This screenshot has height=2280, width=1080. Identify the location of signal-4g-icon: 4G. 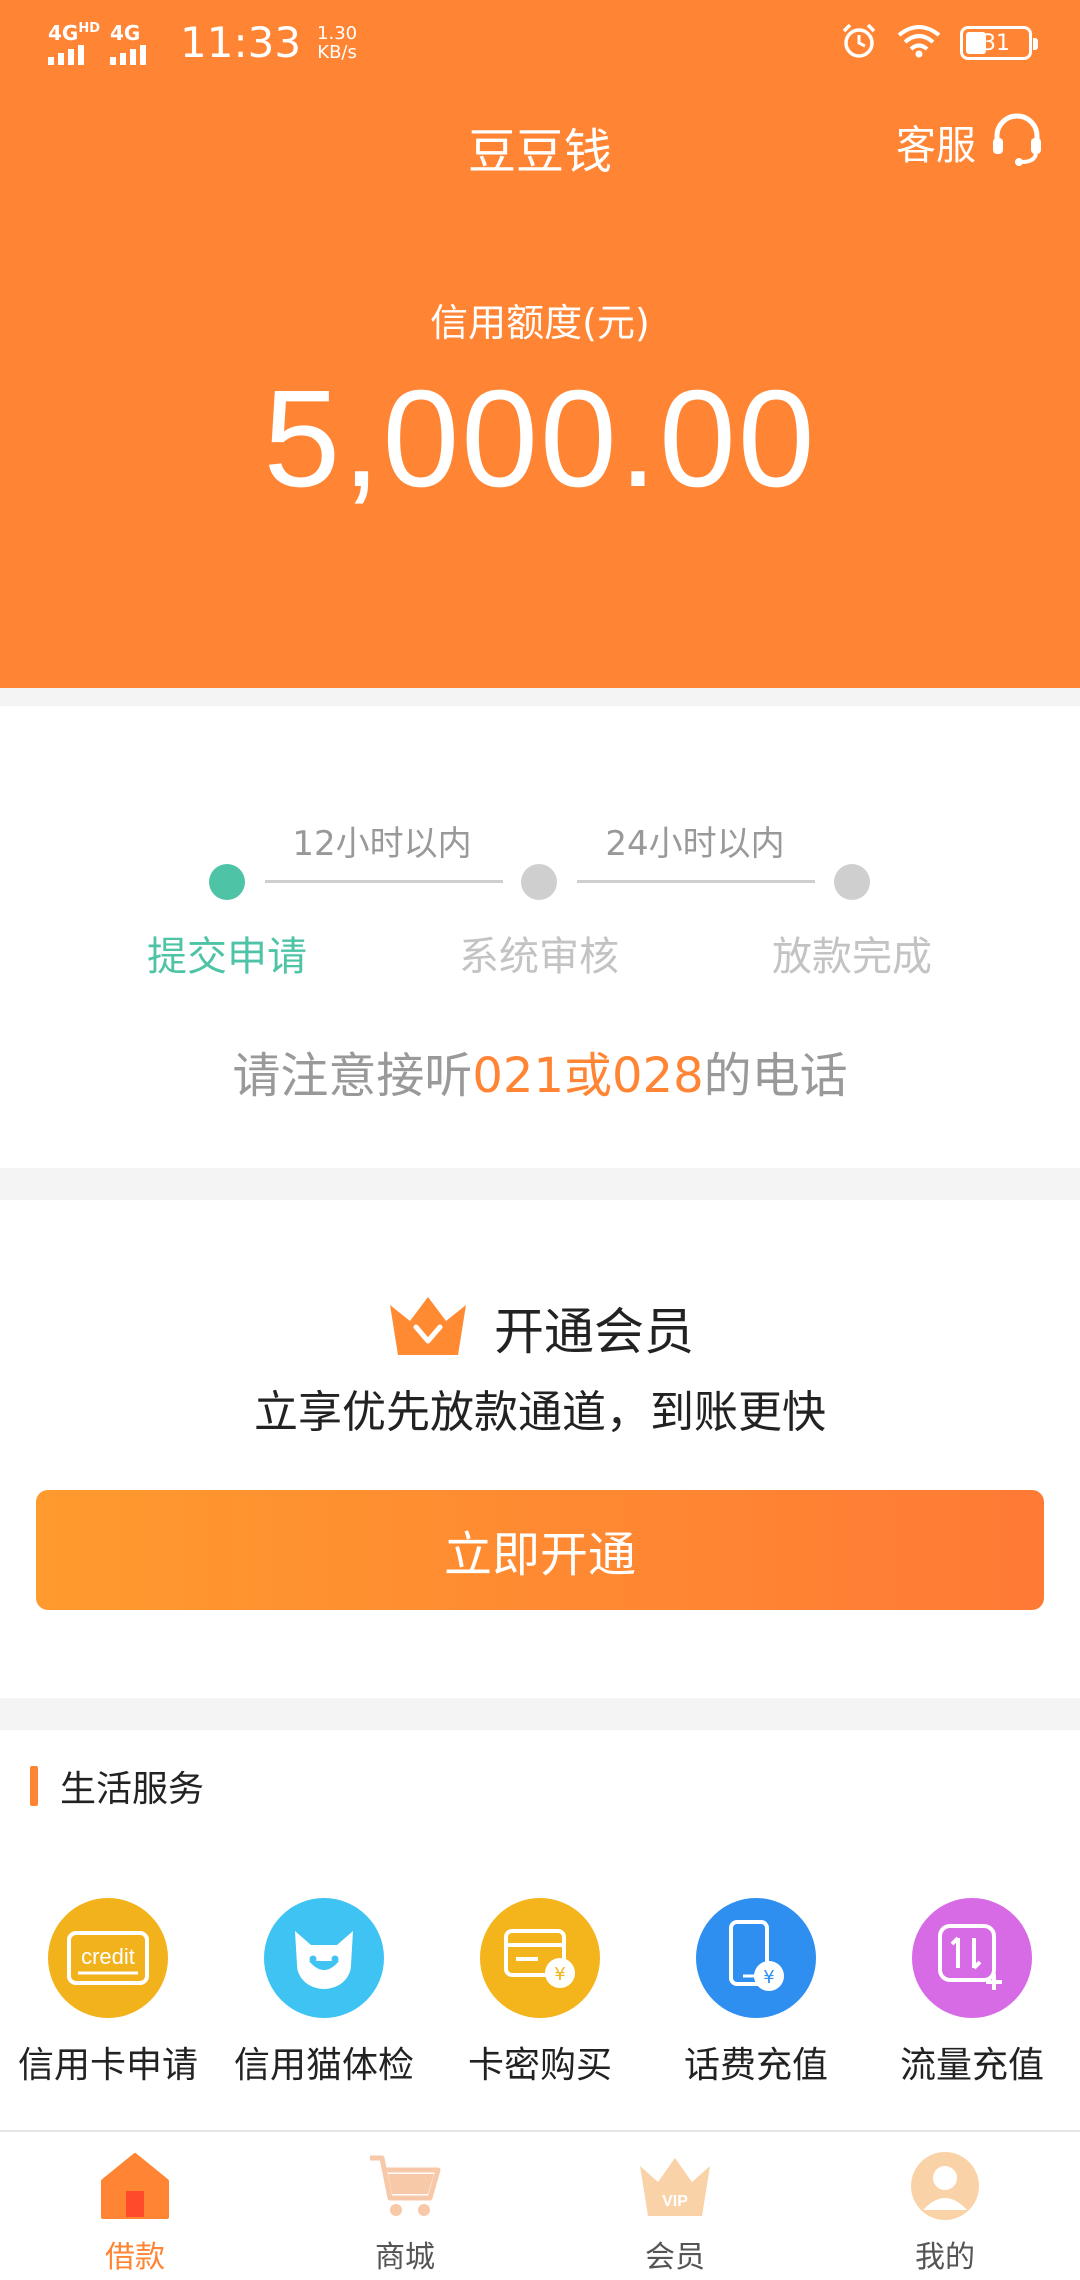
(136, 43).